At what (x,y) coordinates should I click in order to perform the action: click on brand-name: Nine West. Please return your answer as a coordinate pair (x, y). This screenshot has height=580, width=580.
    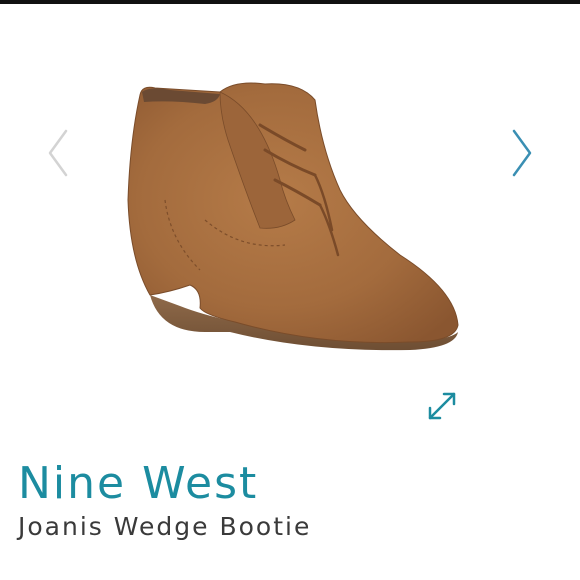
    Looking at the image, I should click on (138, 483).